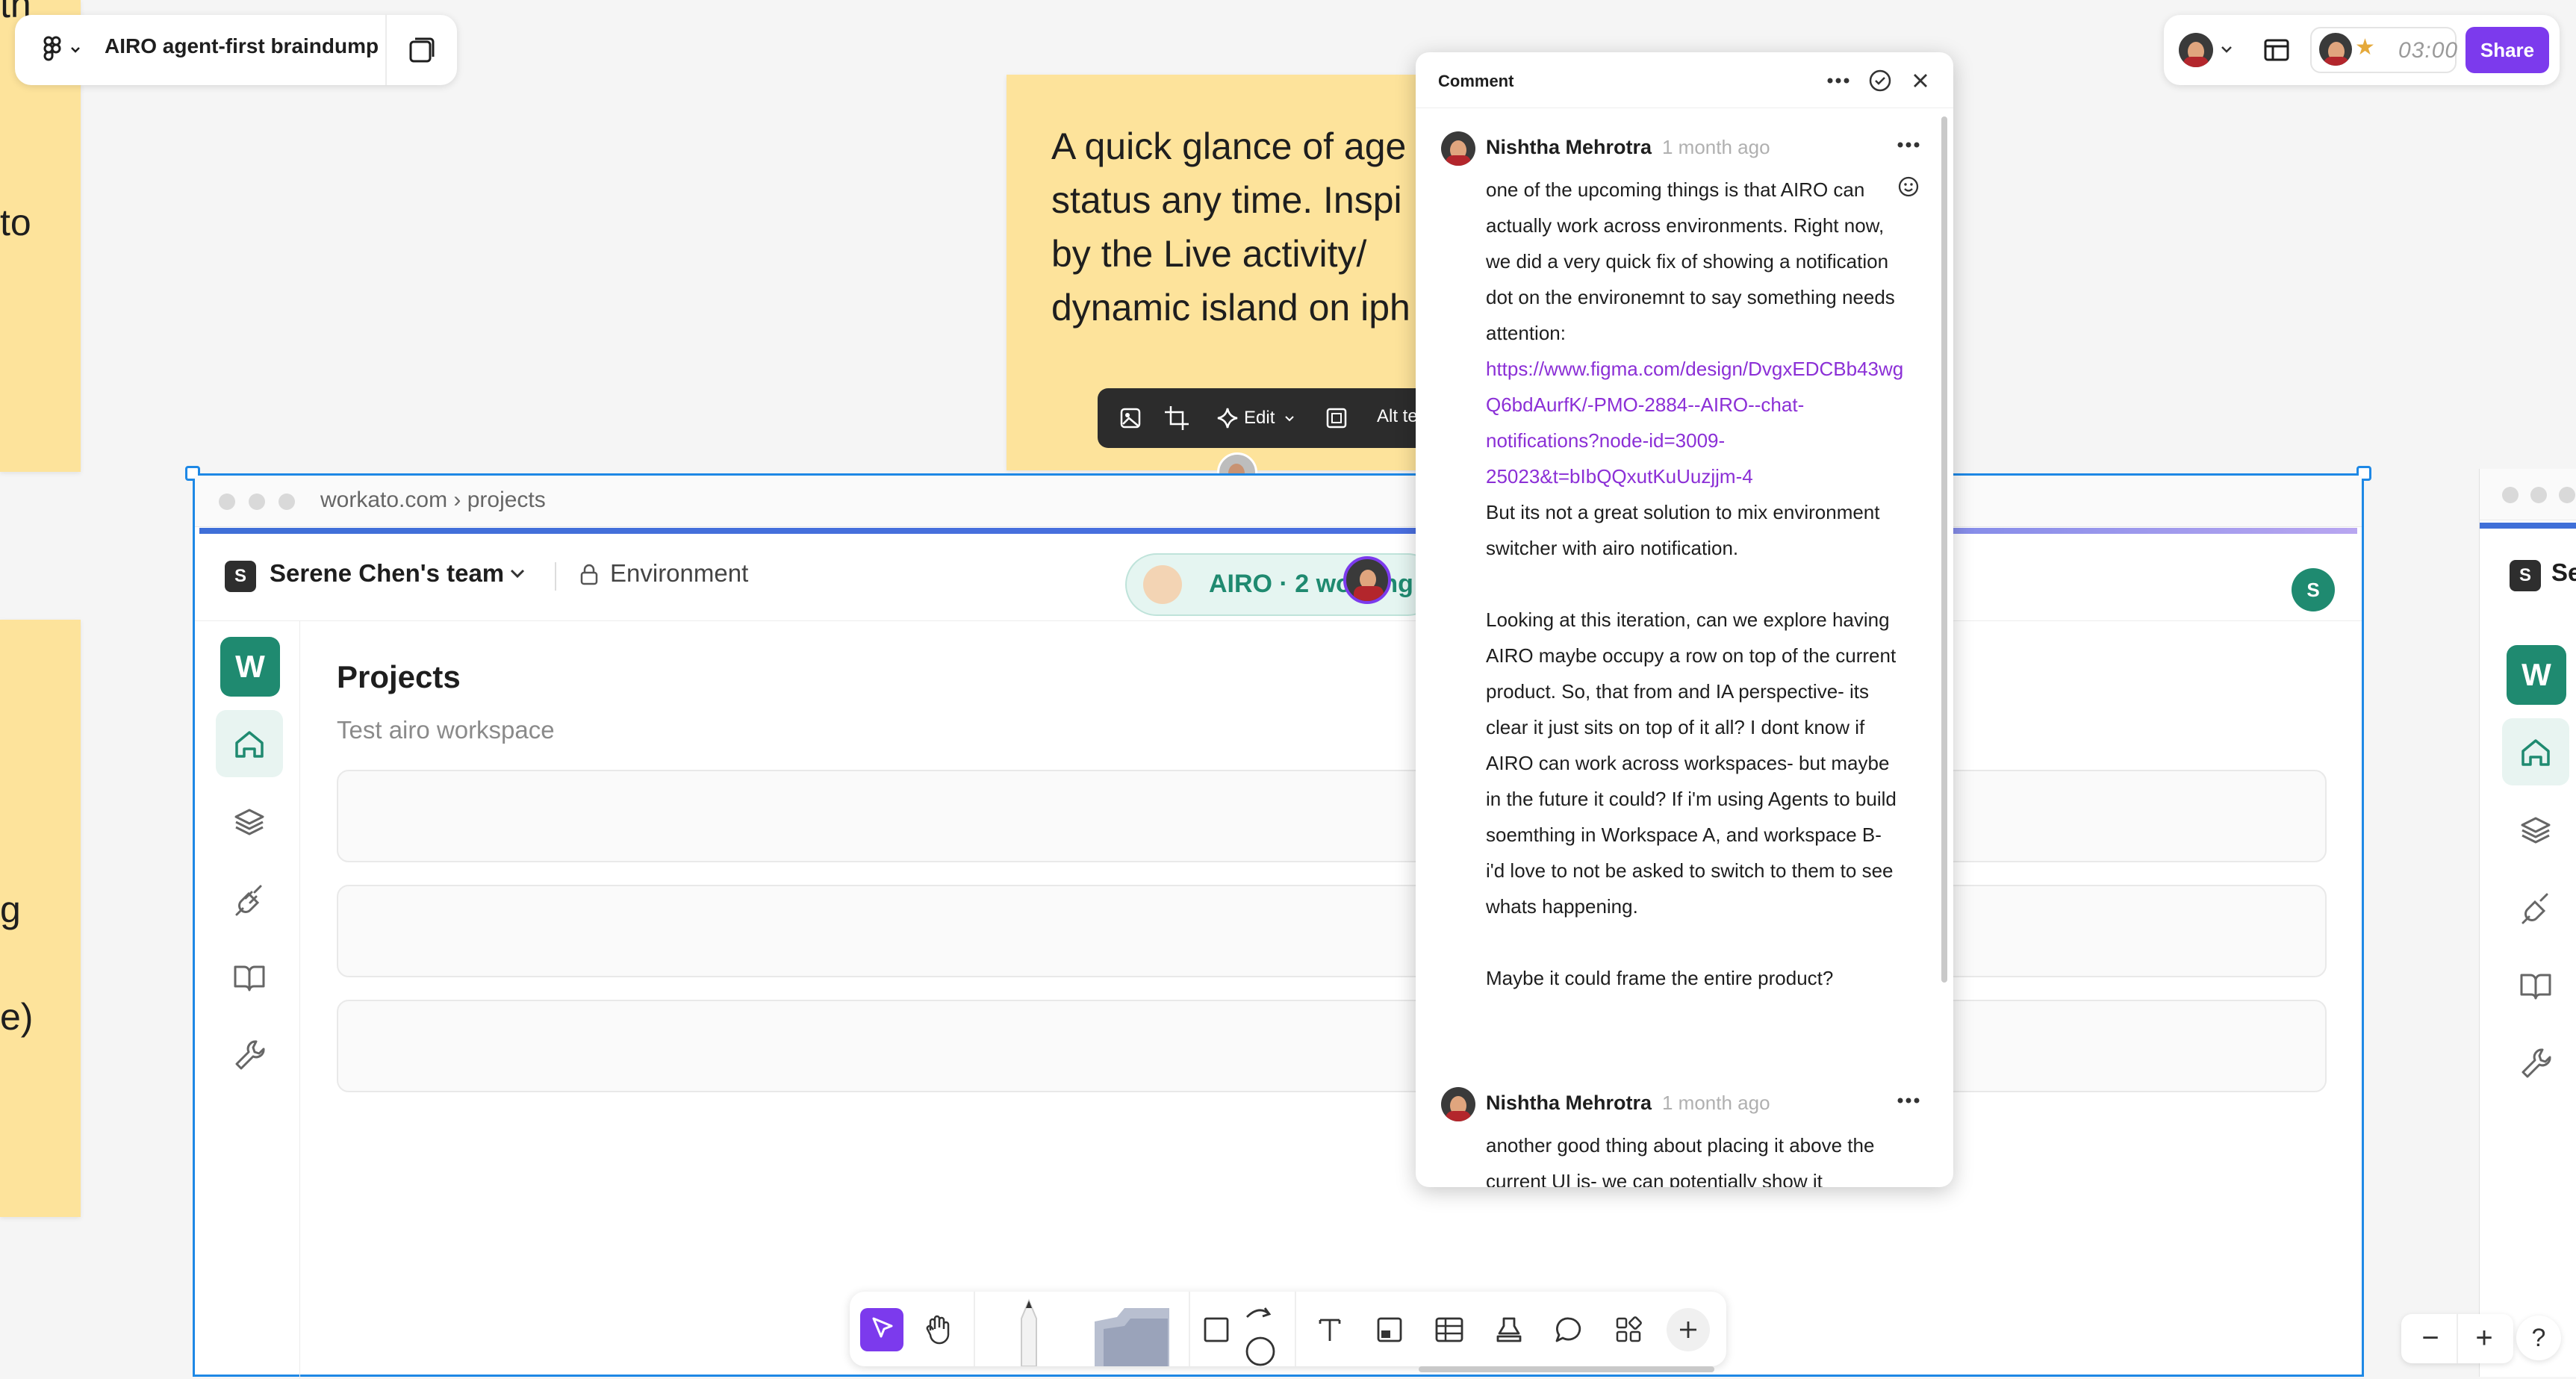  Describe the element at coordinates (2335, 49) in the screenshot. I see `timer-avatar` at that location.